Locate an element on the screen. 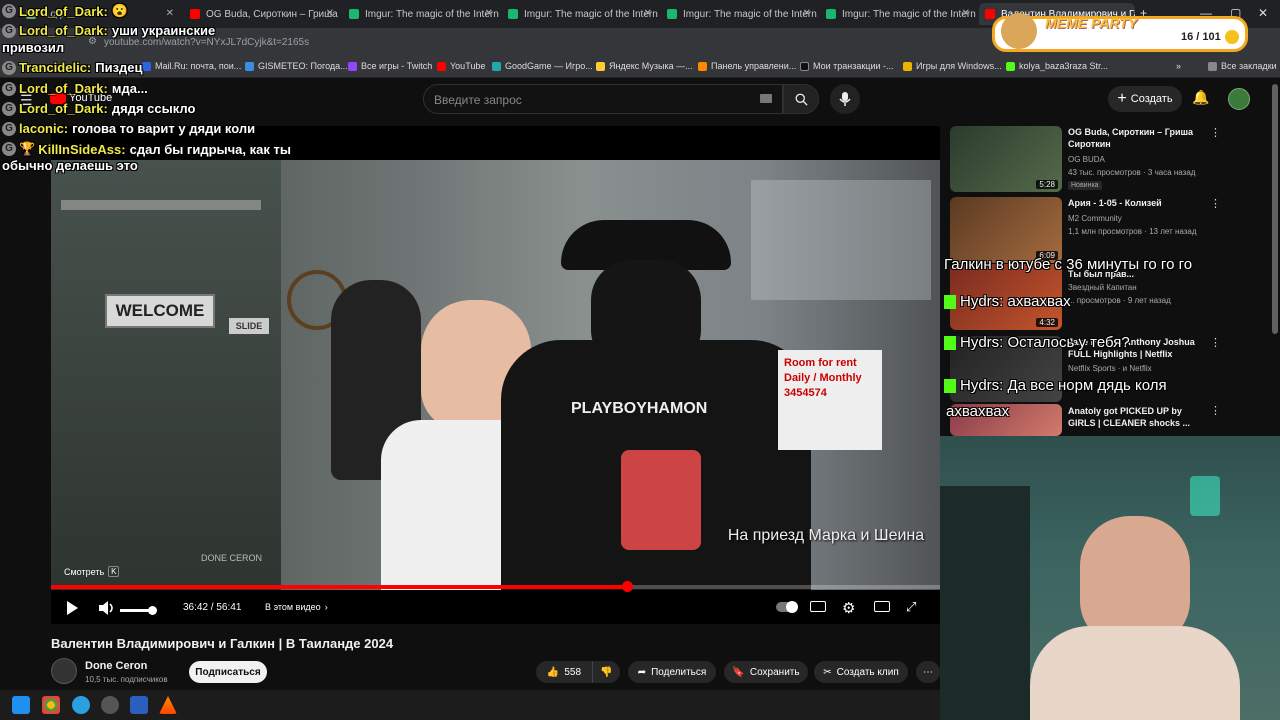 This screenshot has height=720, width=1280. user-avatar is located at coordinates (1239, 99).